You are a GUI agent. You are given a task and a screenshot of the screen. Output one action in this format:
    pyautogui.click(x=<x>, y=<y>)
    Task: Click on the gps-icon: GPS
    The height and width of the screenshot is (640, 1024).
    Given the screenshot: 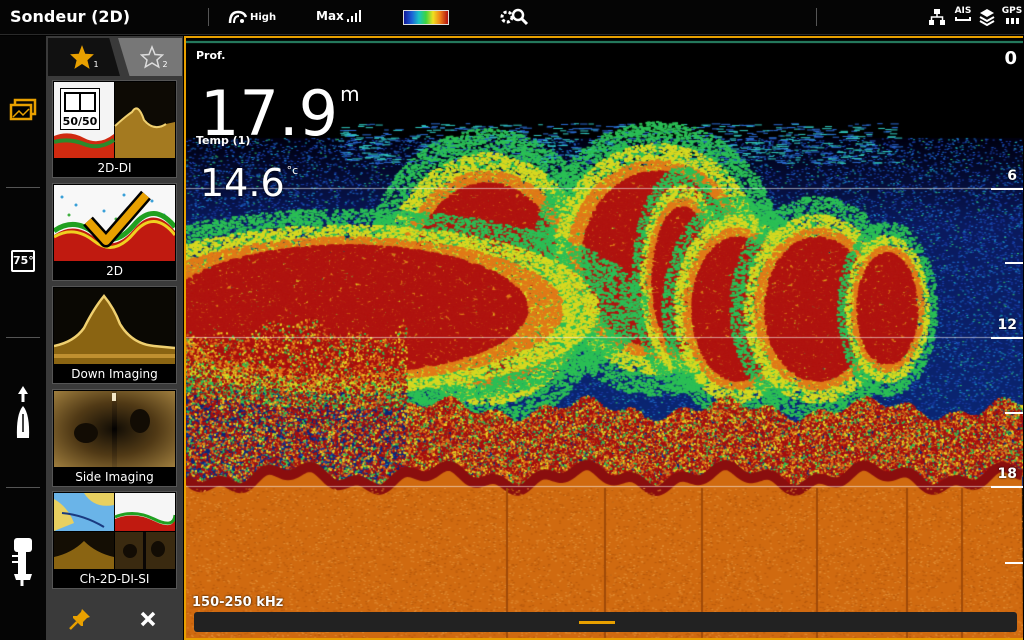 What is the action you would take?
    pyautogui.click(x=1012, y=15)
    